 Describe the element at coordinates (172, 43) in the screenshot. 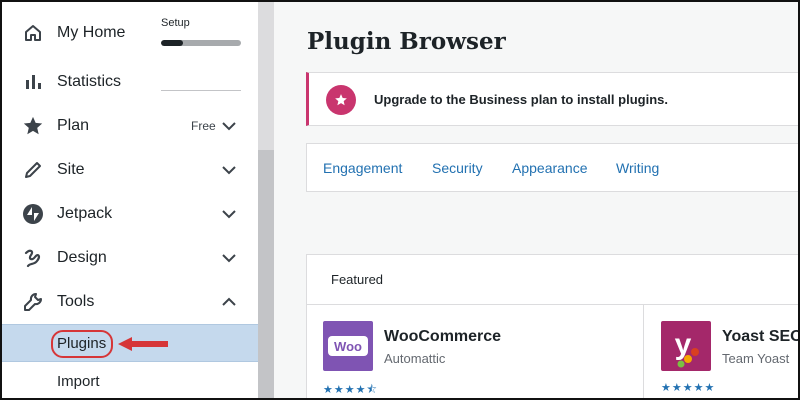

I see `setup-progress-fill` at that location.